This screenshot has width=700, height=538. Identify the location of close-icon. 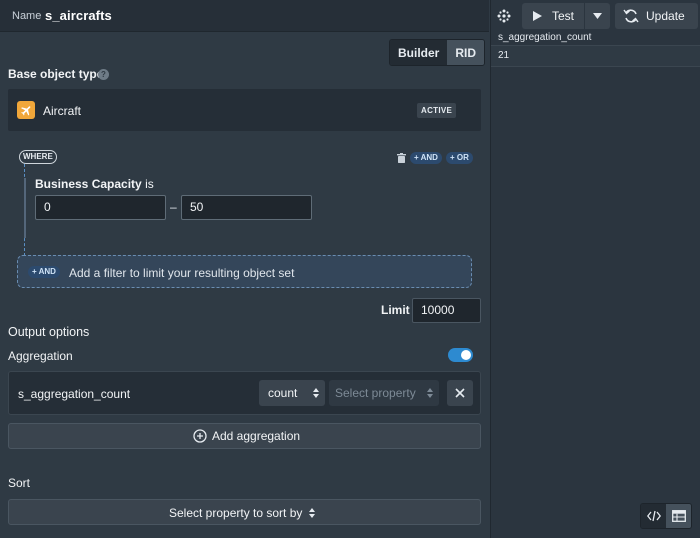
(460, 393).